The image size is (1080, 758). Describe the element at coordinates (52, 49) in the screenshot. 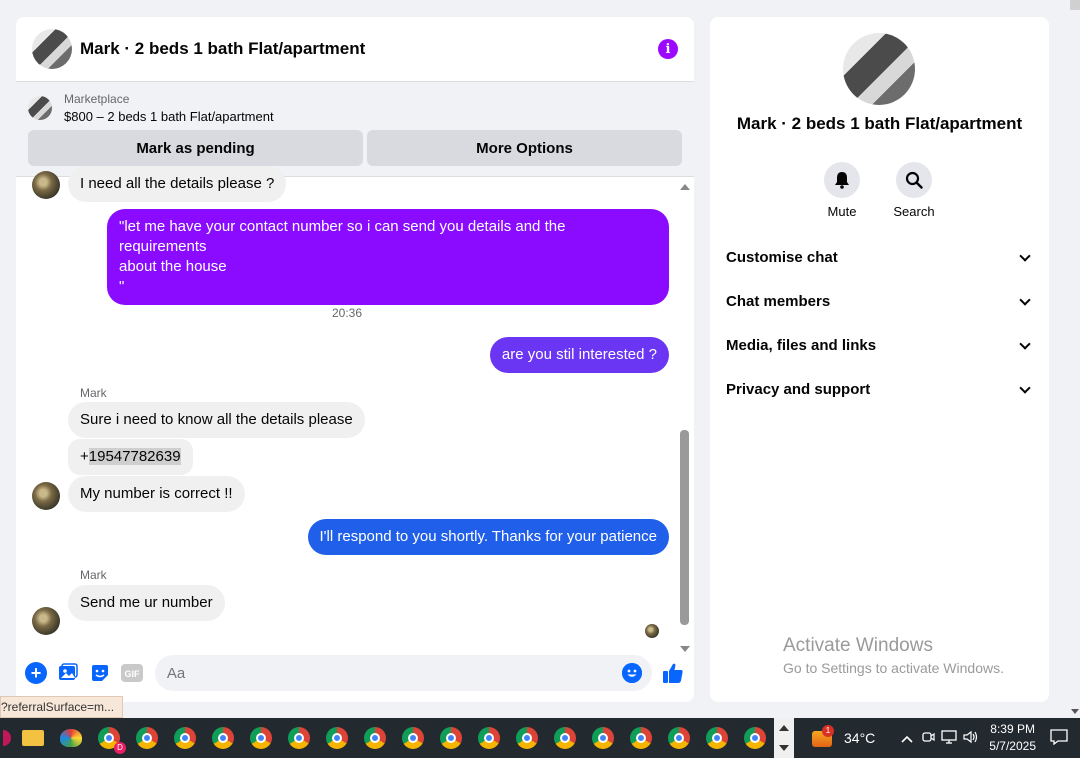

I see `listing-avatar` at that location.